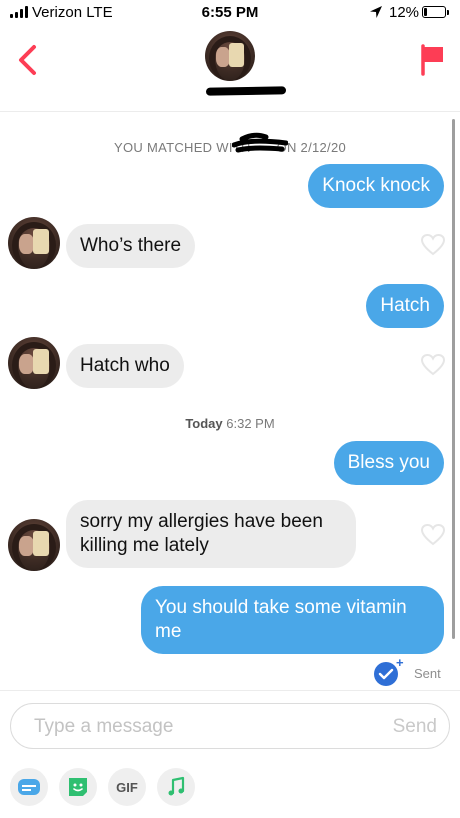 This screenshot has width=460, height=818. I want to click on status-bar: Verizon LTE 6:55 PM 12%, so click(230, 12).